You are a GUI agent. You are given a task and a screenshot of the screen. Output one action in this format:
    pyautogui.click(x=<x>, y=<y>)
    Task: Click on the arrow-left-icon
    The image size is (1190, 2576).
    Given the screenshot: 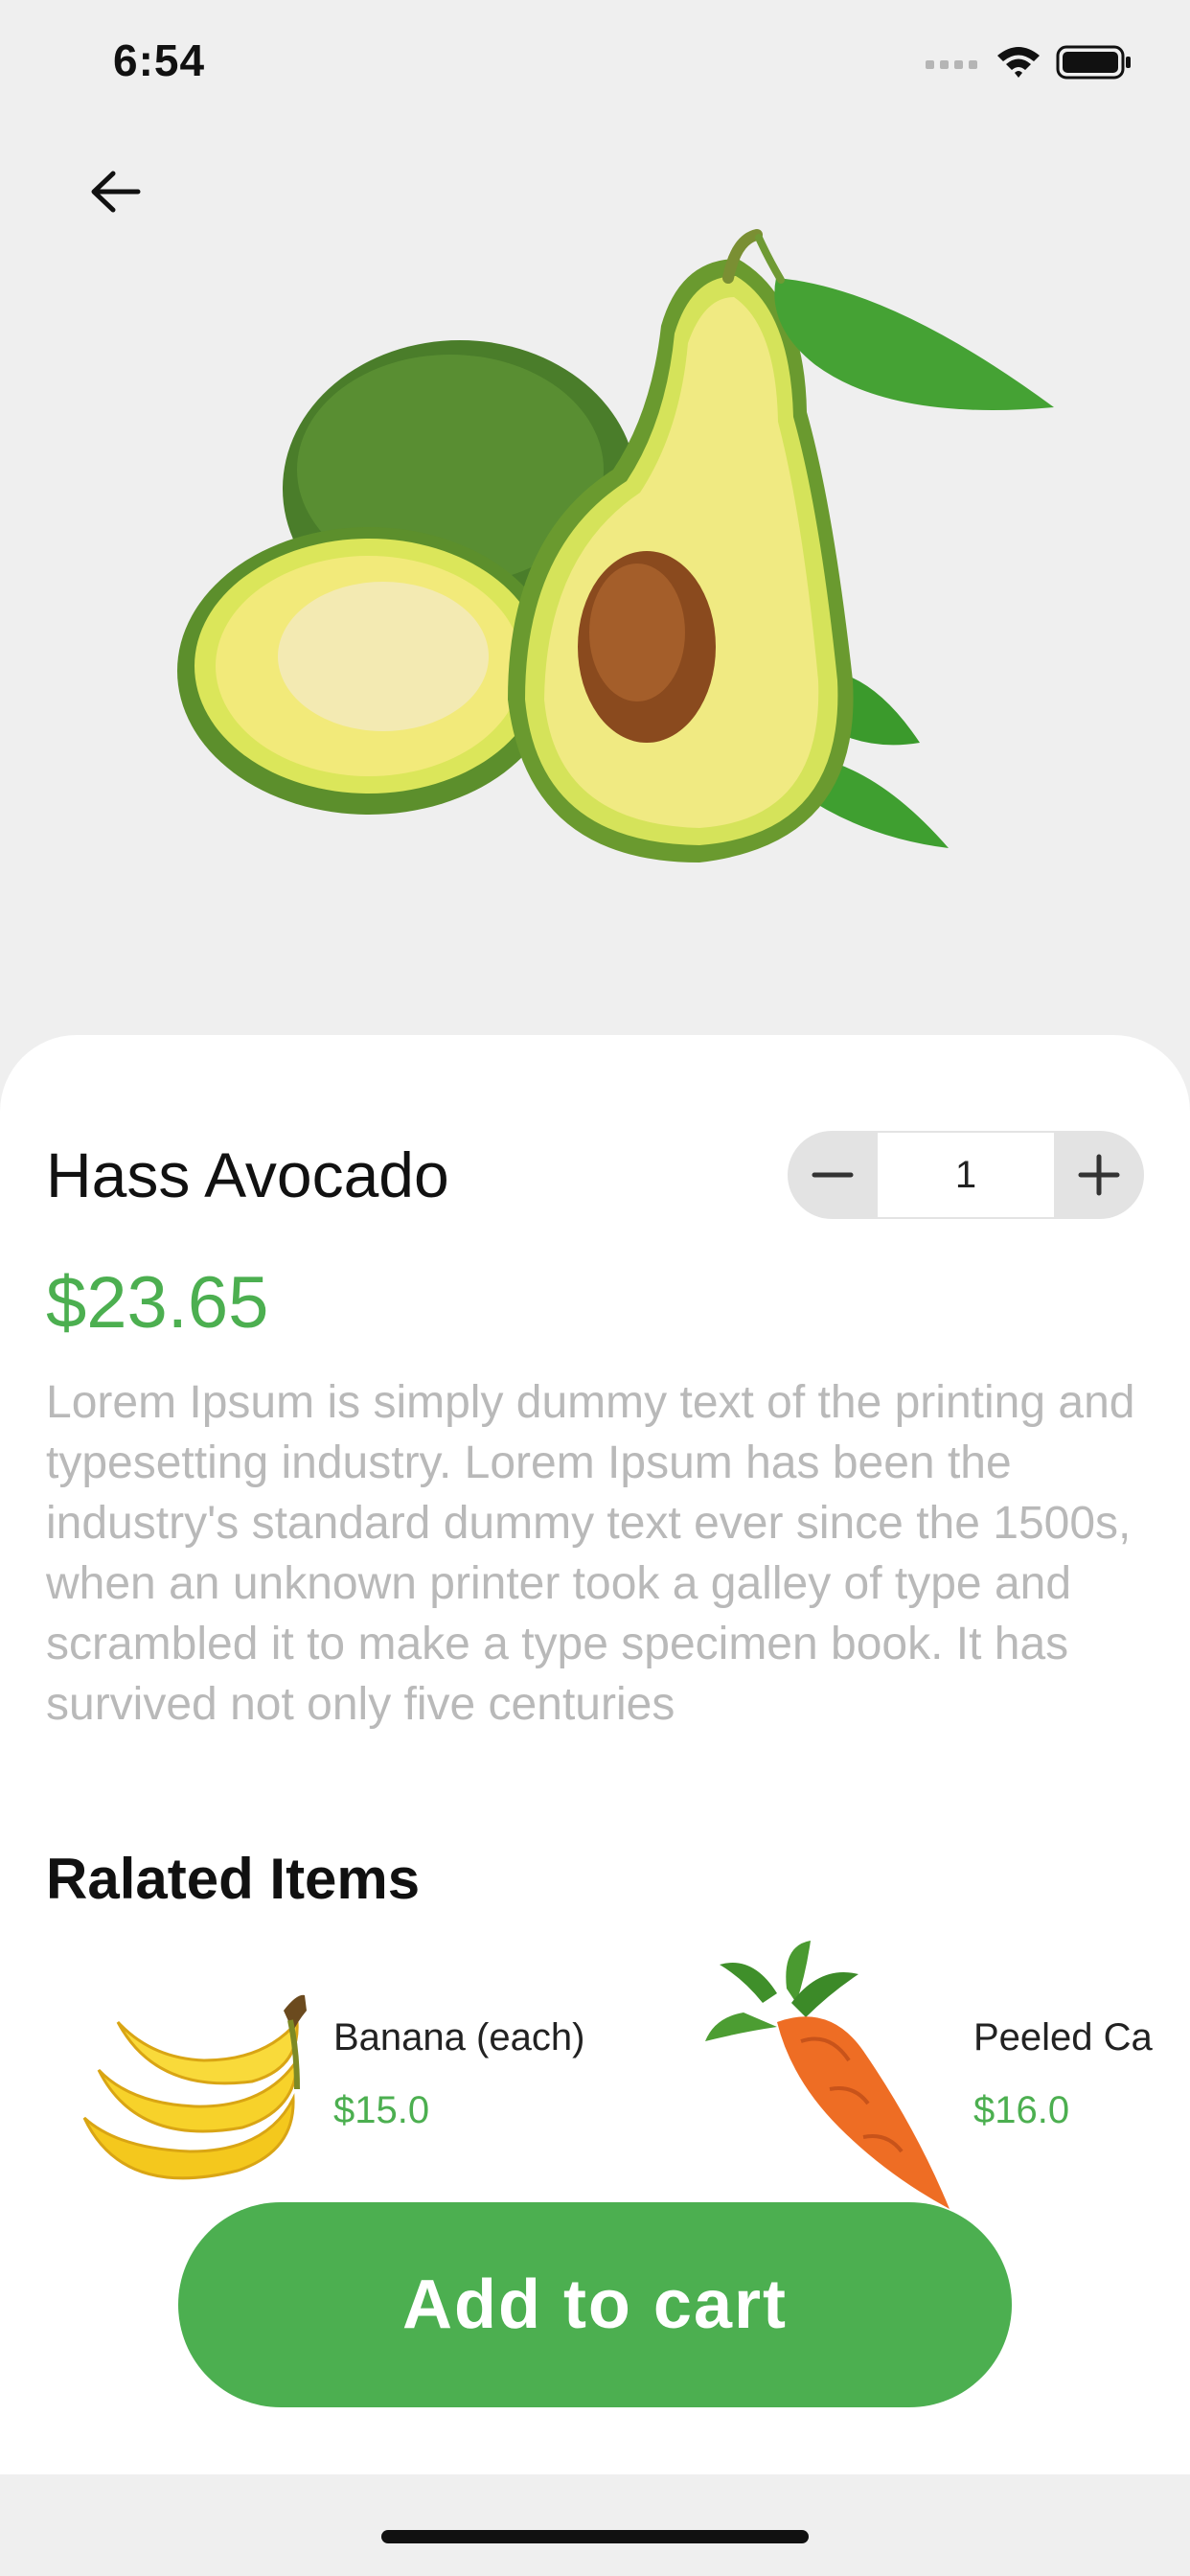 What is the action you would take?
    pyautogui.click(x=116, y=192)
    